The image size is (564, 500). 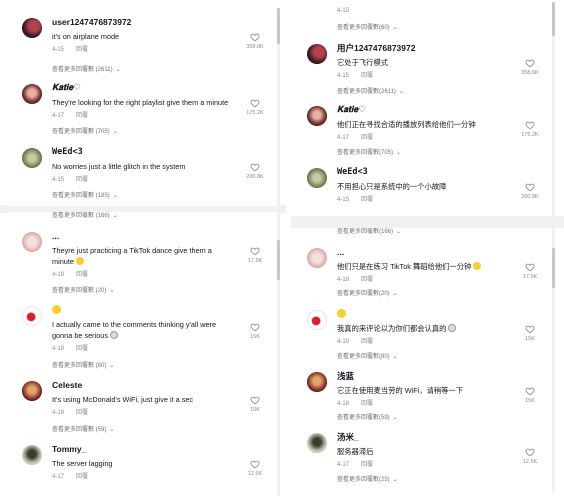 I want to click on comment-text: 他们只是在练习 TikTok 舞蹈给他们一分钟, so click(x=423, y=266).